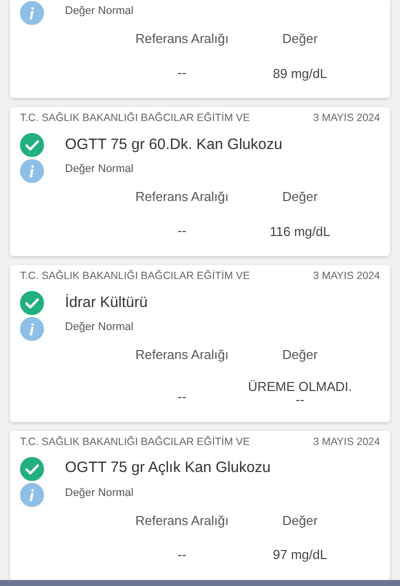  What do you see at coordinates (300, 73) in the screenshot?
I see `result-value: 89 mg/dL` at bounding box center [300, 73].